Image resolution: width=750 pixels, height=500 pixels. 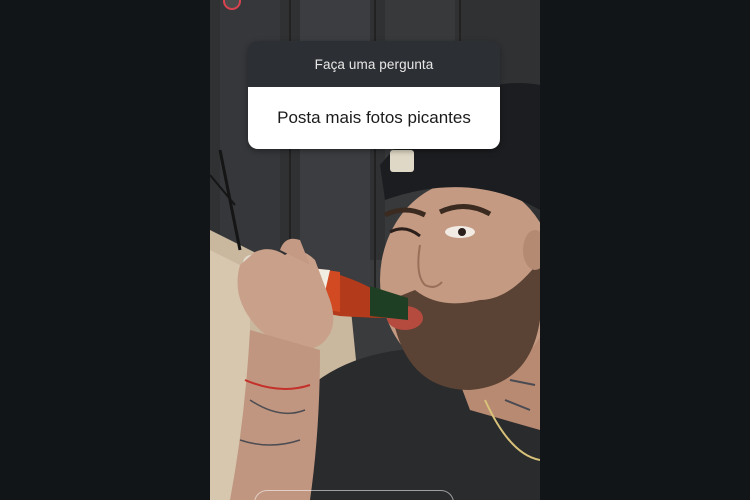 What do you see at coordinates (374, 64) in the screenshot?
I see `question-sticker-header: Faça uma pergunta` at bounding box center [374, 64].